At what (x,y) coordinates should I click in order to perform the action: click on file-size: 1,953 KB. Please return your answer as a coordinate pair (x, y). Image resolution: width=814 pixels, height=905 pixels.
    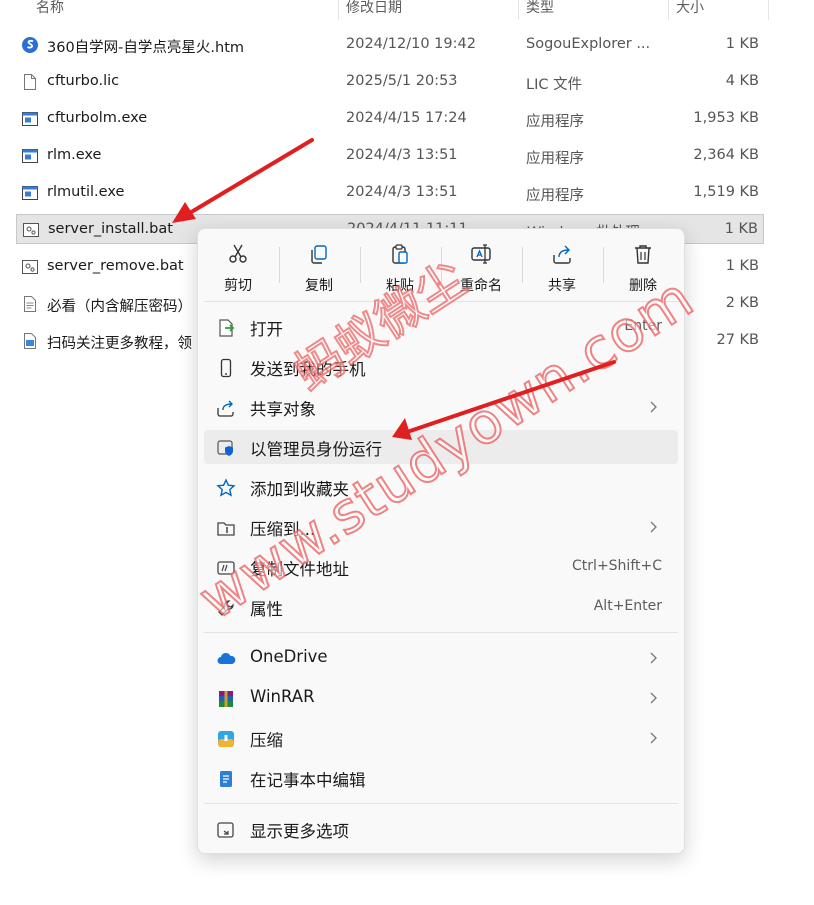
    Looking at the image, I should click on (726, 118).